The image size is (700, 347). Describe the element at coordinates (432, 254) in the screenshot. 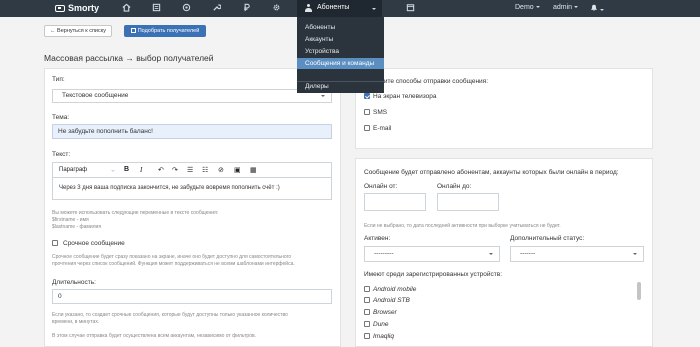

I see `active-select: ---------` at that location.